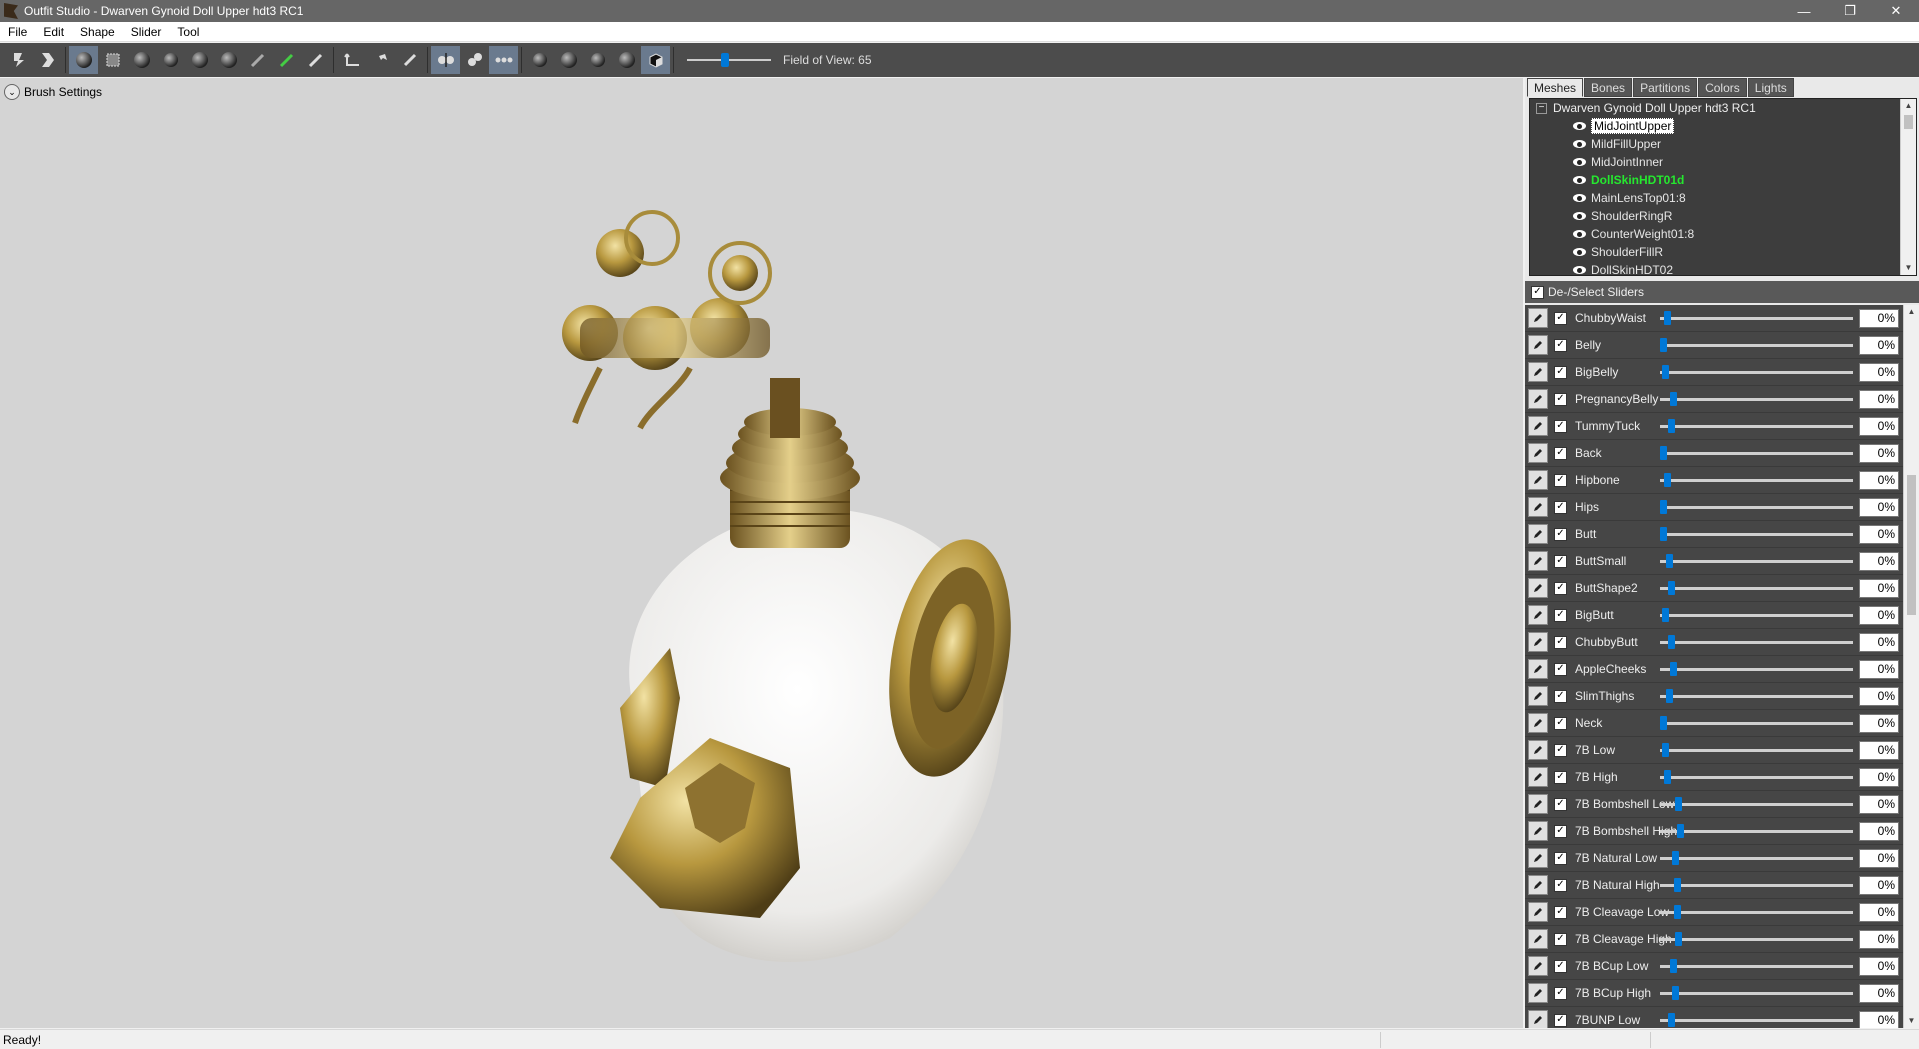 The width and height of the screenshot is (1919, 1049). Describe the element at coordinates (170, 60) in the screenshot. I see `deflate-brush-button` at that location.